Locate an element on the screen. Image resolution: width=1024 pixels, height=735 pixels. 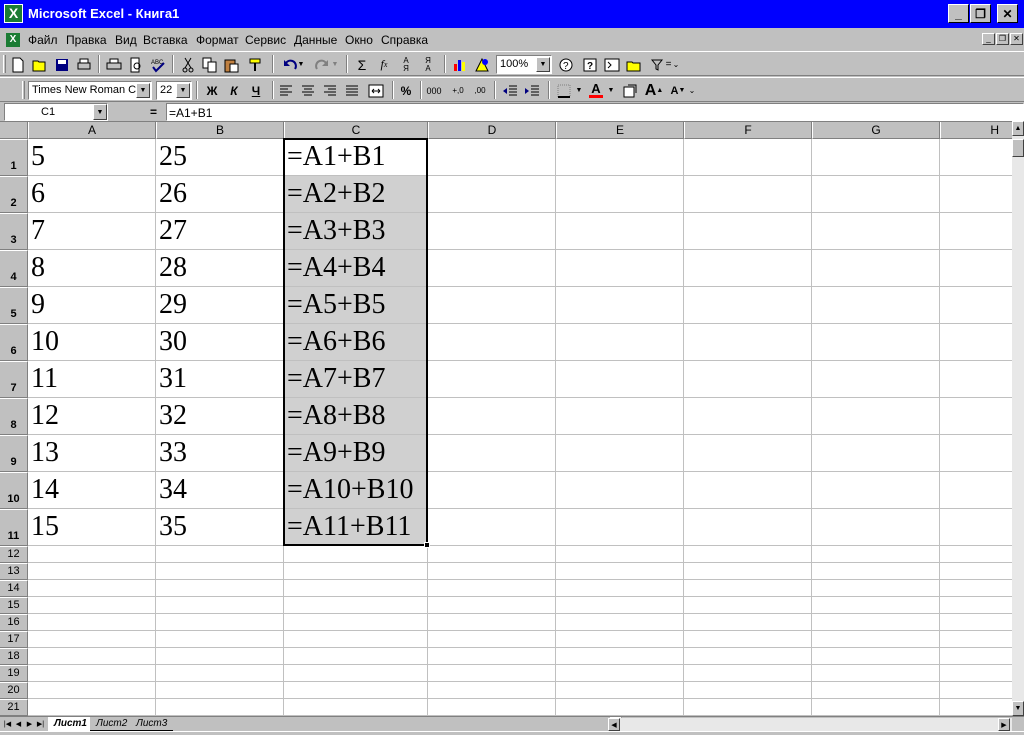
cell-g21 is located at coordinates (876, 707).